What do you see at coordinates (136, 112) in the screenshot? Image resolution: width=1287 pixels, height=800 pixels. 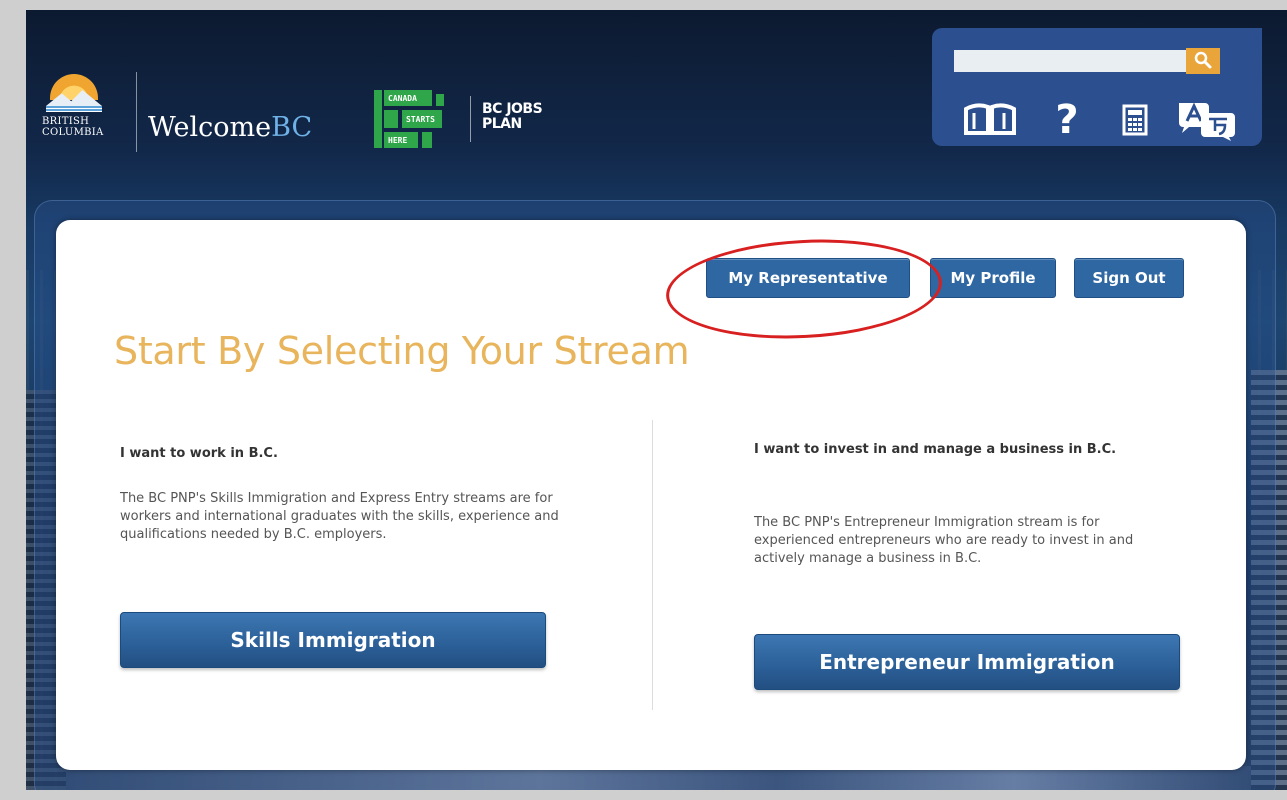 I see `logo-divider` at bounding box center [136, 112].